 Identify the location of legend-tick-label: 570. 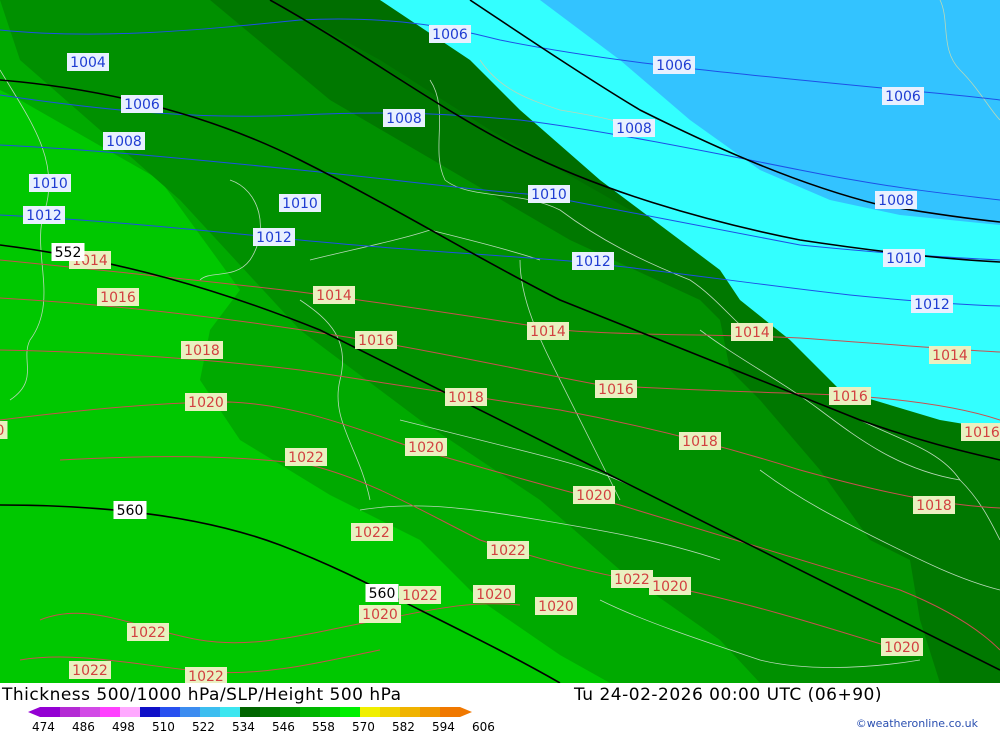
(363, 726).